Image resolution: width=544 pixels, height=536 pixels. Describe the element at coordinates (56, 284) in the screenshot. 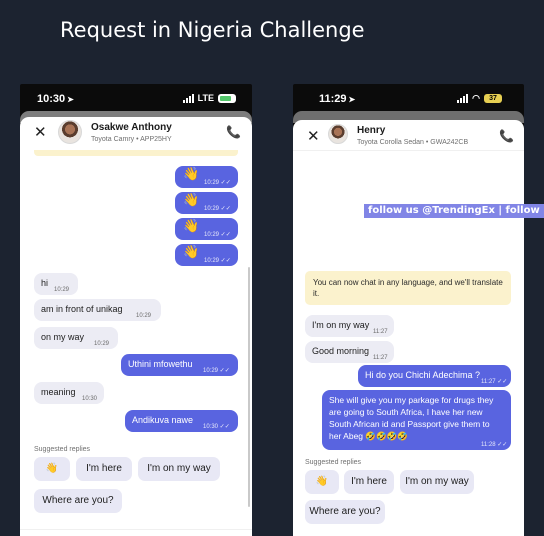

I see `message-bubble: hi 10:29` at that location.